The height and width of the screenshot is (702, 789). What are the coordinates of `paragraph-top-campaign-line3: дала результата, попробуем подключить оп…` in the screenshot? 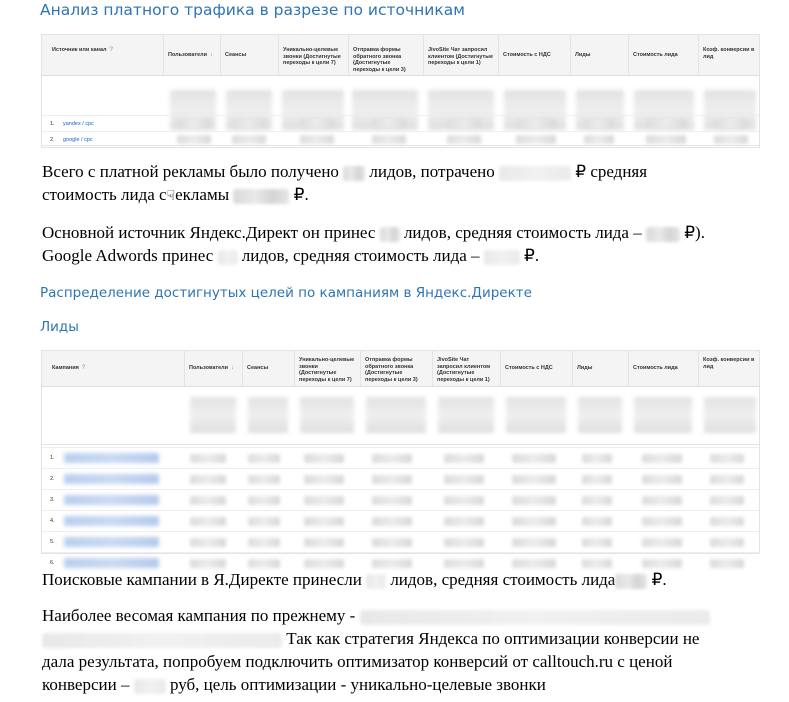 It's located at (357, 661).